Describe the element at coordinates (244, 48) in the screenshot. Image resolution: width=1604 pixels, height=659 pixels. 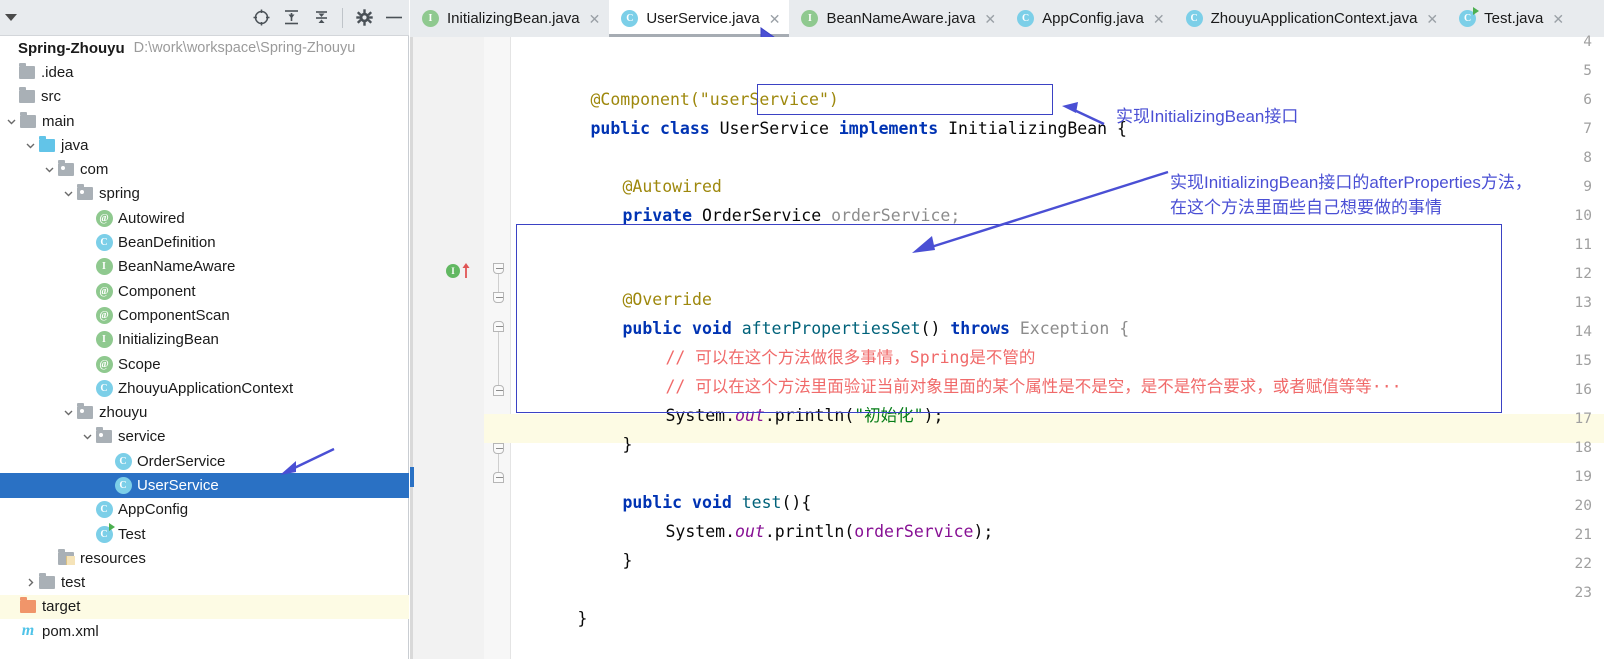
I see `project-path-hint: D:\work\workspace\Spring-Zhouyu` at that location.